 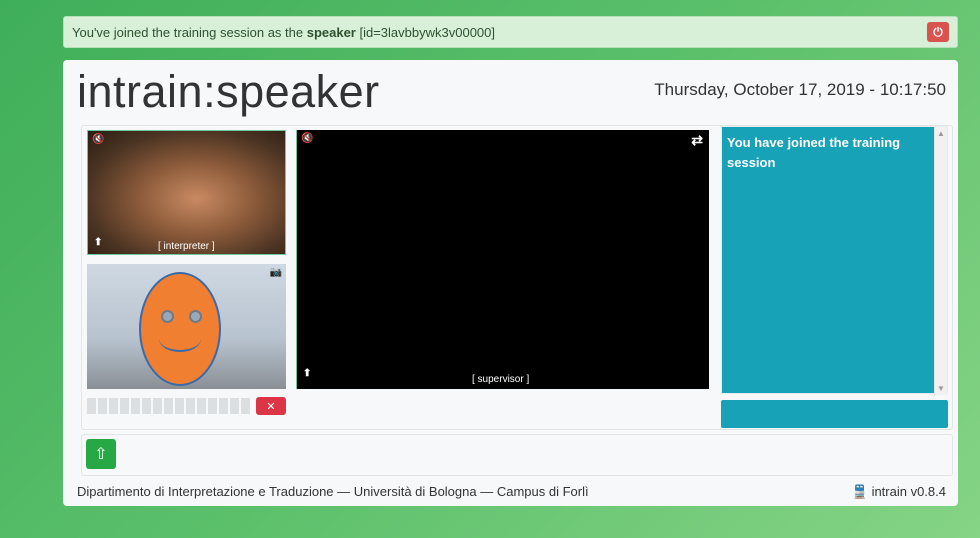 I want to click on upload-button: ⇧, so click(x=101, y=454).